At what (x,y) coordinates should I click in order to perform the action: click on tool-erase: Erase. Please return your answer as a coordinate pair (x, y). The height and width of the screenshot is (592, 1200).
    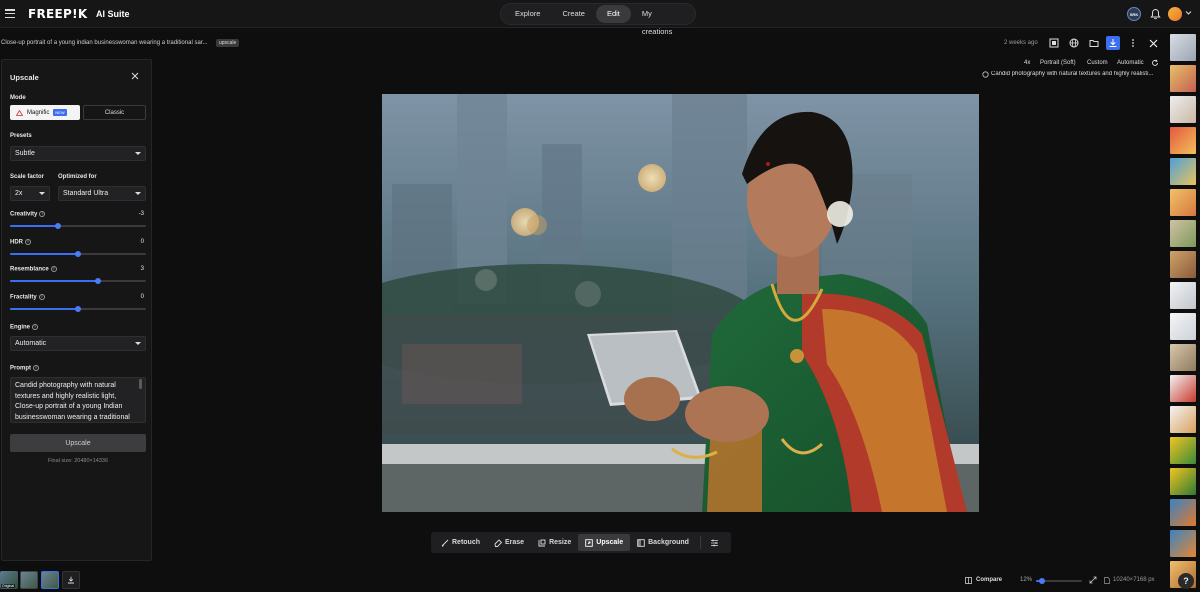
    Looking at the image, I should click on (509, 542).